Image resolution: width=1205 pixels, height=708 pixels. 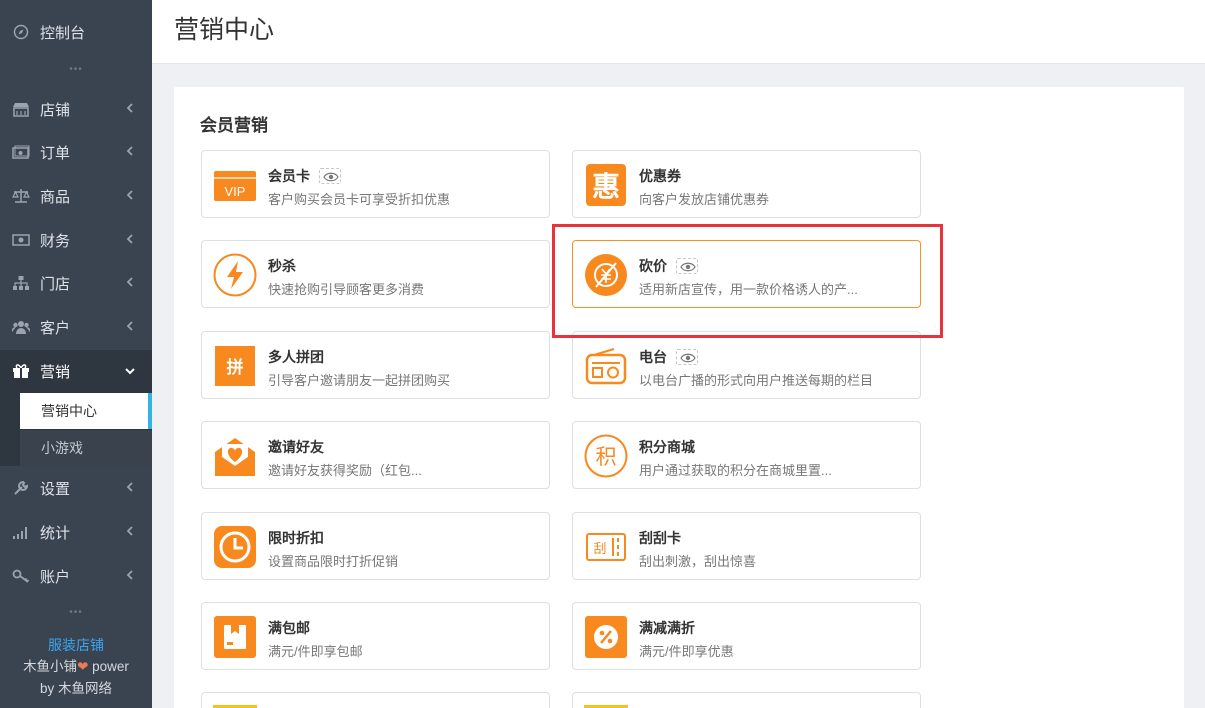 What do you see at coordinates (606, 457) in the screenshot?
I see `ji-text: 积` at bounding box center [606, 457].